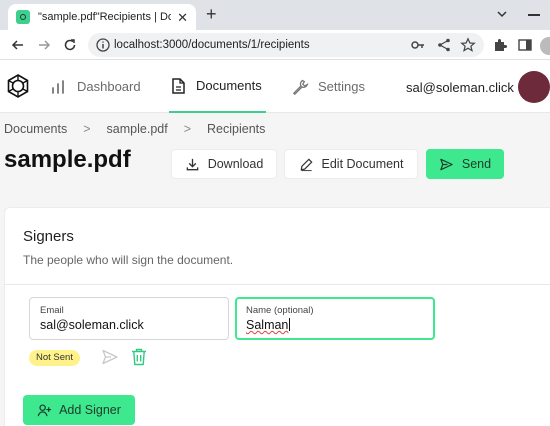 Image resolution: width=550 pixels, height=426 pixels. What do you see at coordinates (446, 164) in the screenshot?
I see `send-icon` at bounding box center [446, 164].